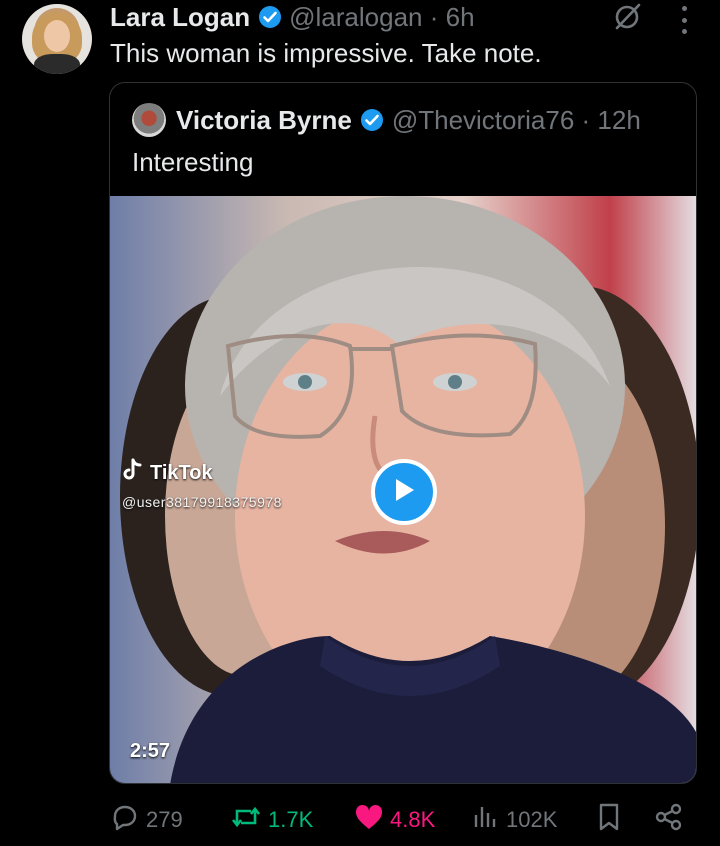 Image resolution: width=720 pixels, height=846 pixels. Describe the element at coordinates (532, 819) in the screenshot. I see `views-count: 102K` at that location.